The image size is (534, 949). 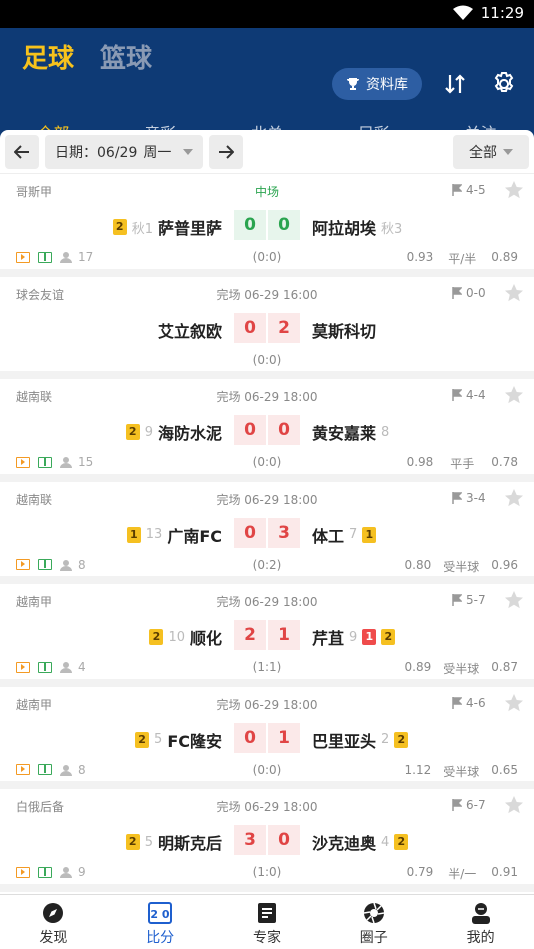 I want to click on odds-away: 0.78, so click(x=504, y=462).